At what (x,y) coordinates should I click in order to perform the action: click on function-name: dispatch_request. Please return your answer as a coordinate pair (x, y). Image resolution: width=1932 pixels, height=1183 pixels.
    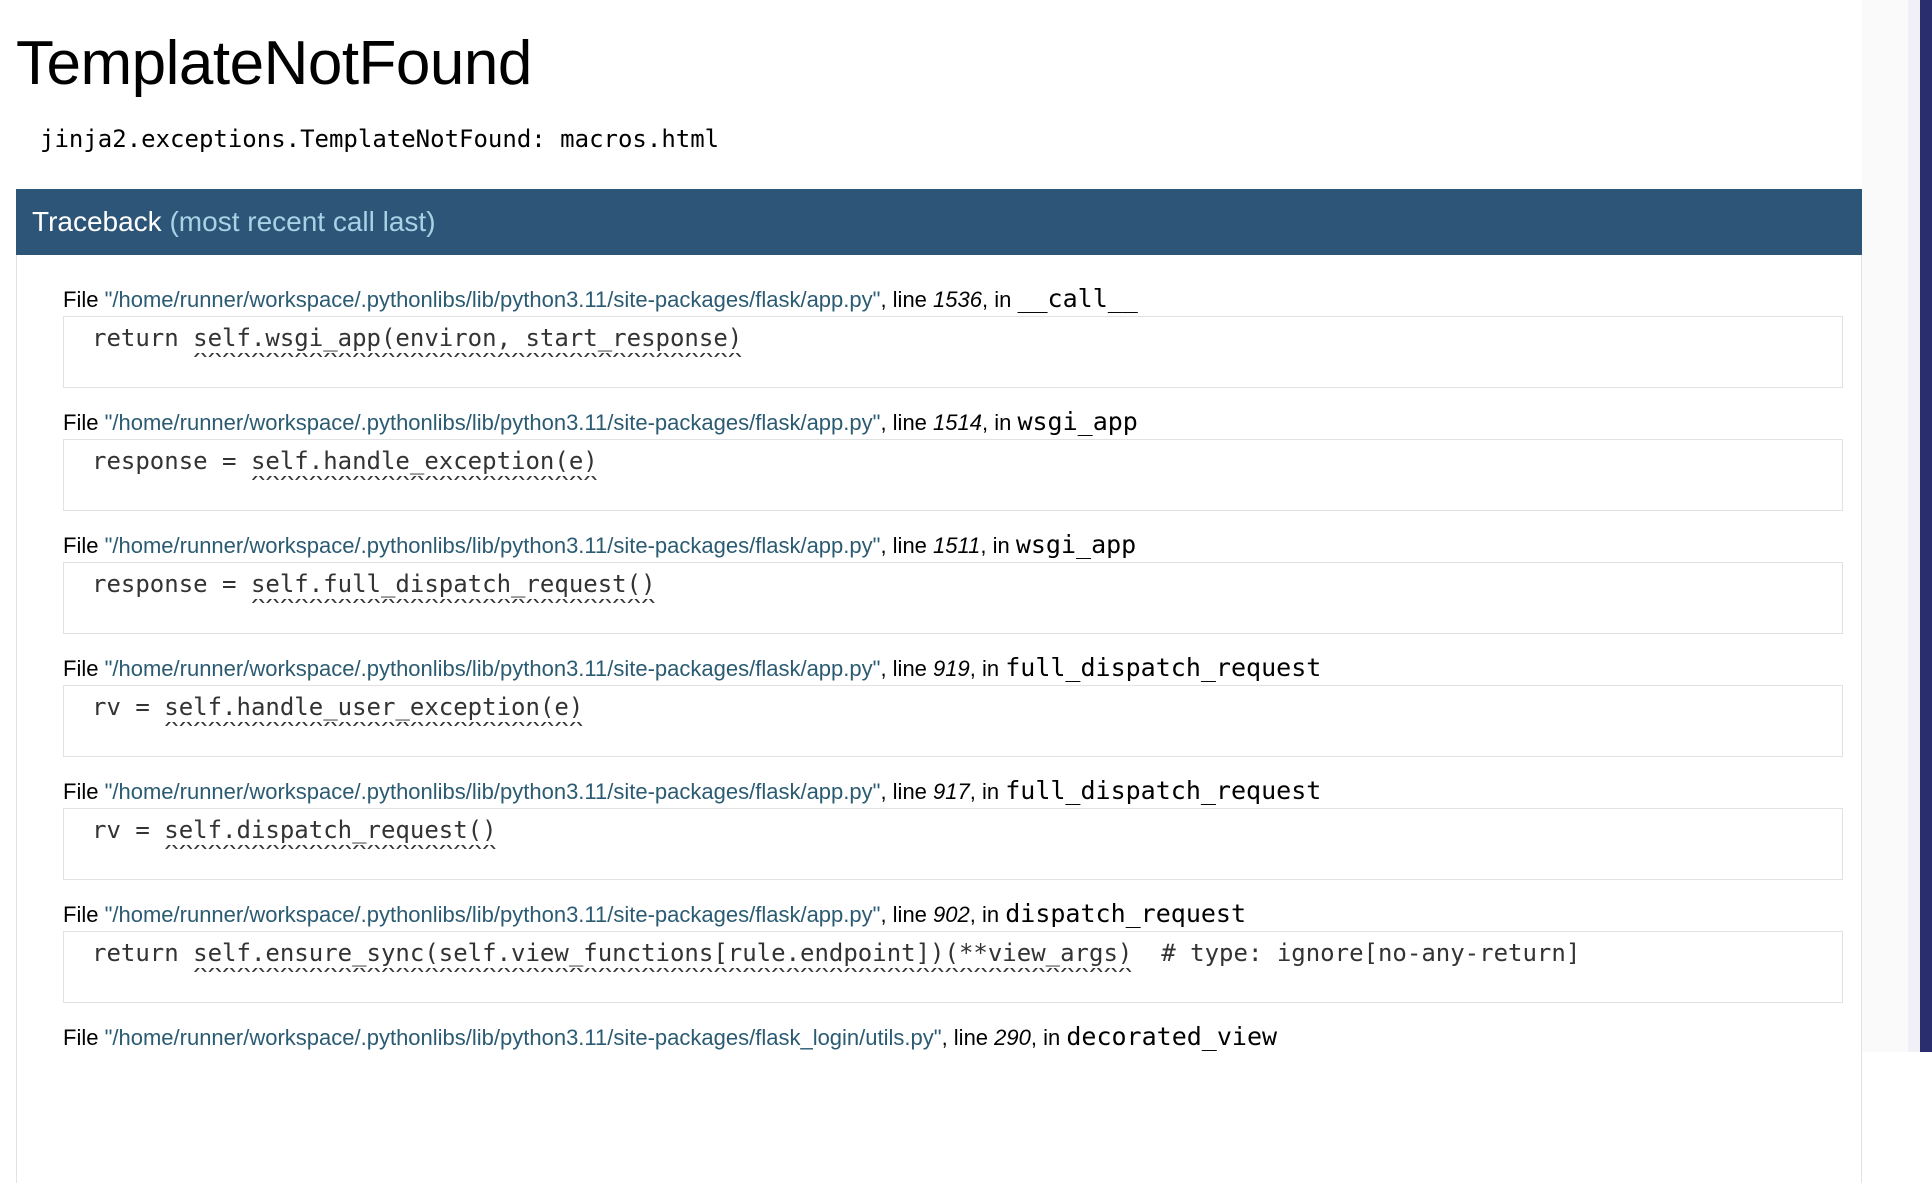
    Looking at the image, I should click on (1126, 913).